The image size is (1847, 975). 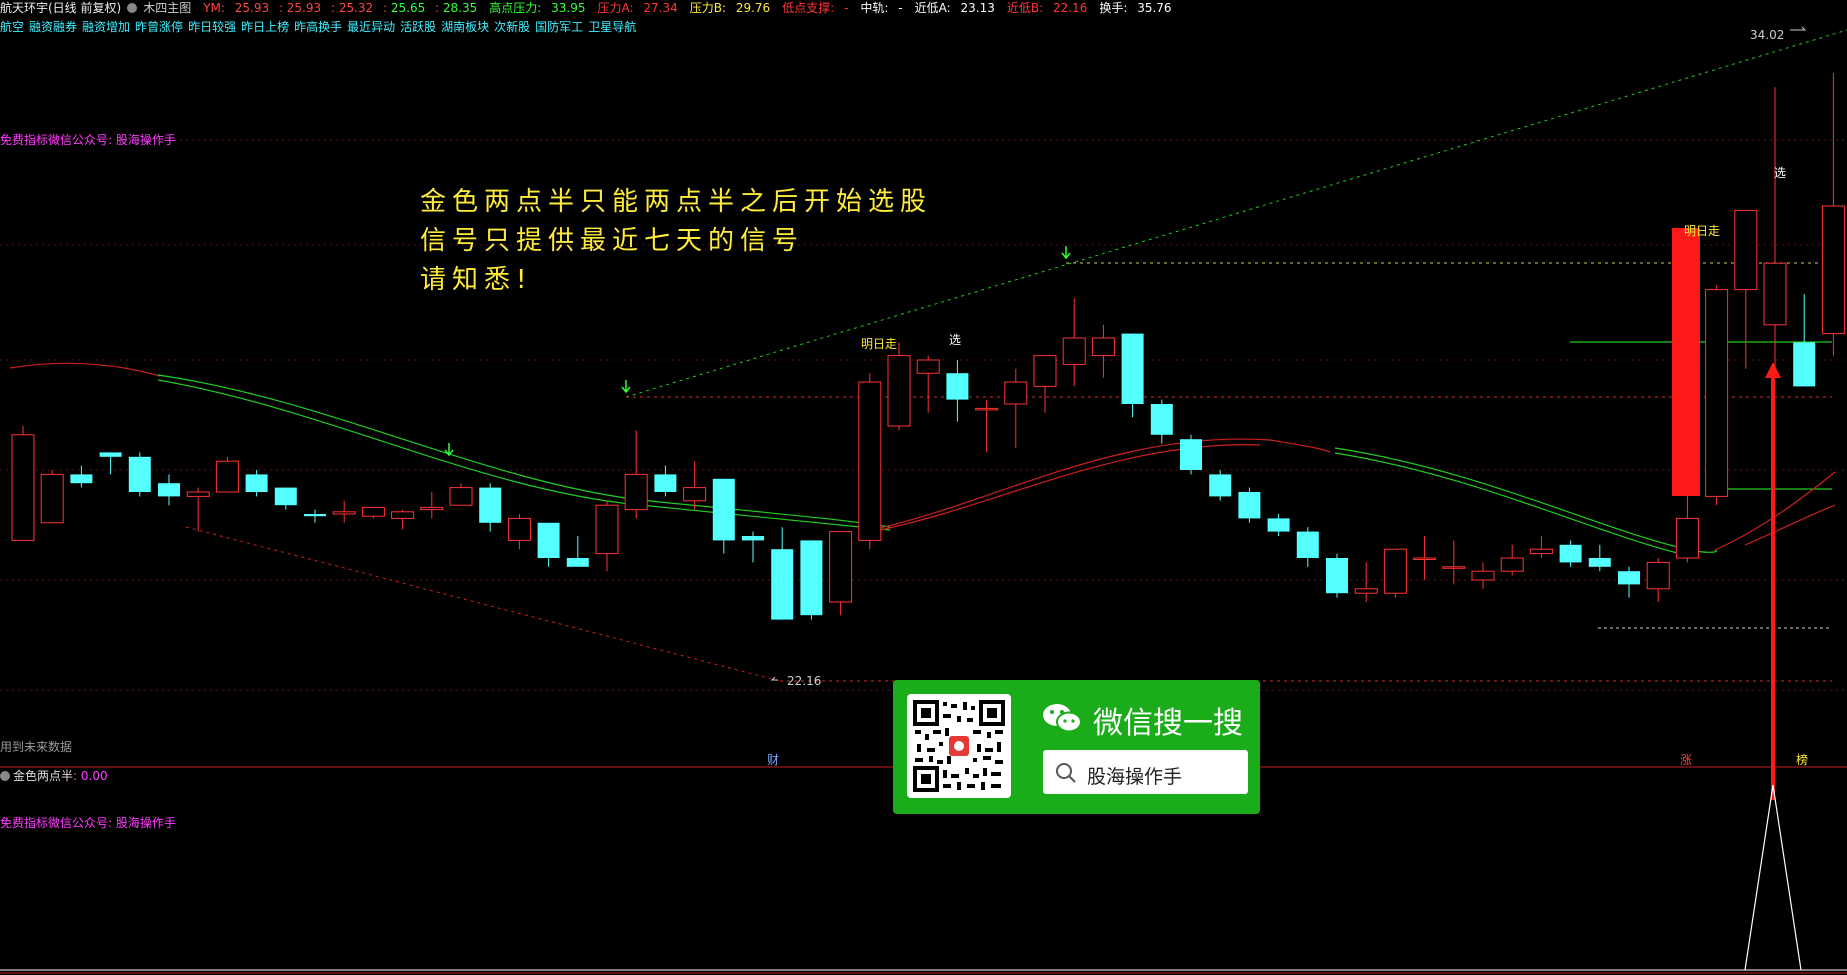 I want to click on concept-tag: 活跃股, so click(x=418, y=27).